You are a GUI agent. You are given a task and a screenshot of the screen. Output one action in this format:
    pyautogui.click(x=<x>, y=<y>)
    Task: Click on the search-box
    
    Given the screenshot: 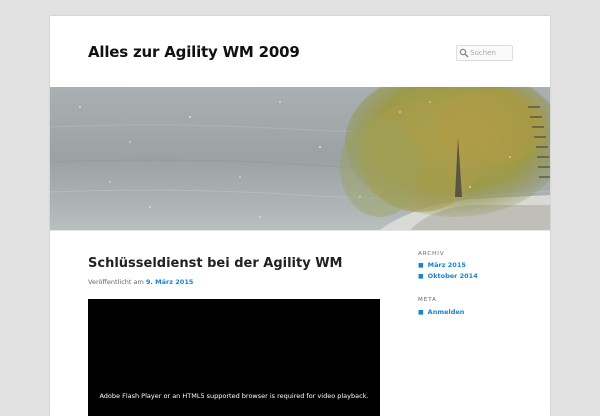 What is the action you would take?
    pyautogui.click(x=484, y=53)
    